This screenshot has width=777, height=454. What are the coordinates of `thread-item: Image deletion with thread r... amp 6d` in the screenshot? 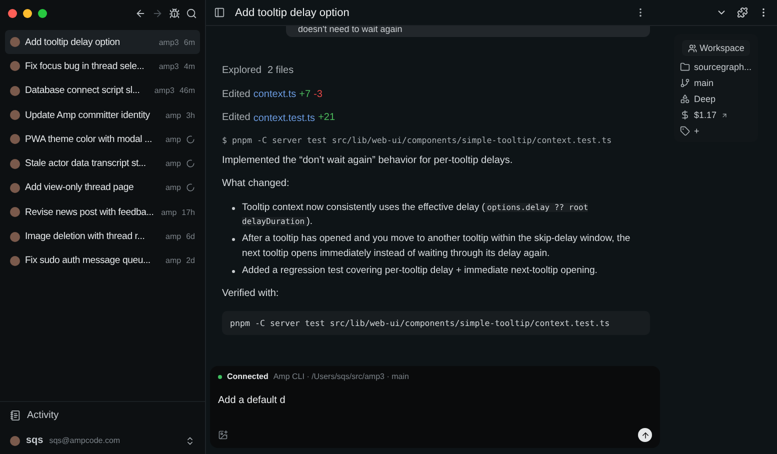 It's located at (102, 236).